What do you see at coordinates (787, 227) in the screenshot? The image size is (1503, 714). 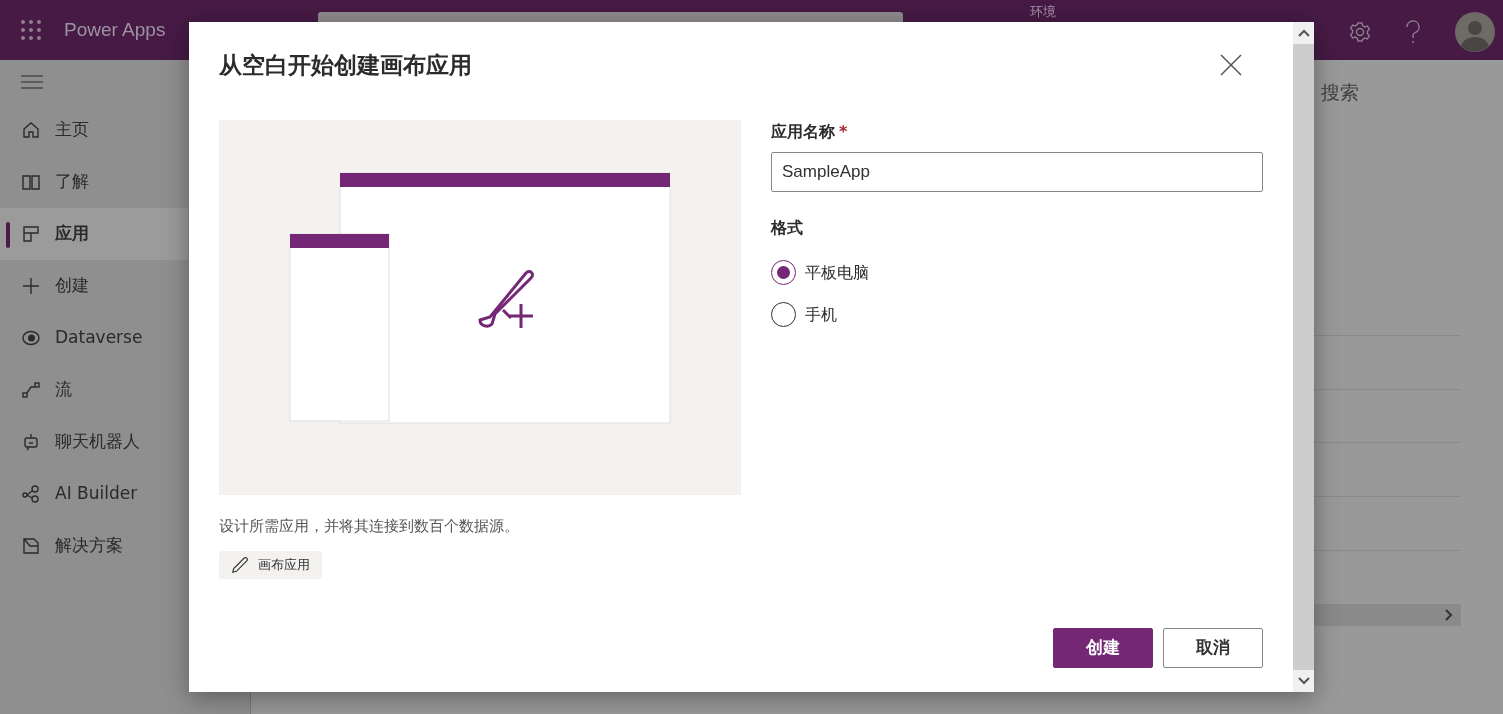 I see `section-label: 格式` at bounding box center [787, 227].